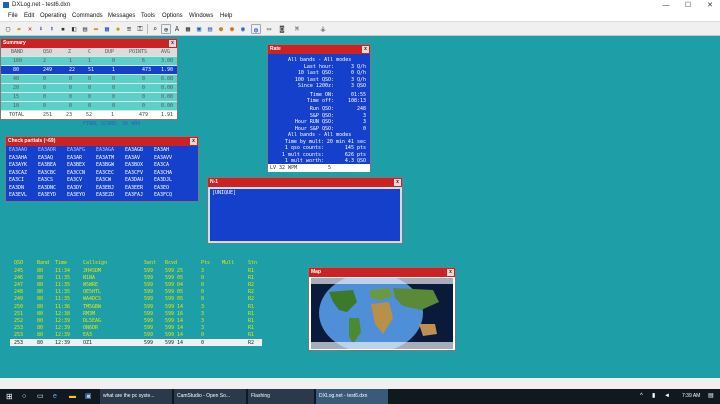 The height and width of the screenshot is (404, 720). Describe the element at coordinates (166, 29) in the screenshot. I see `zoom-icon: ⊕` at that location.